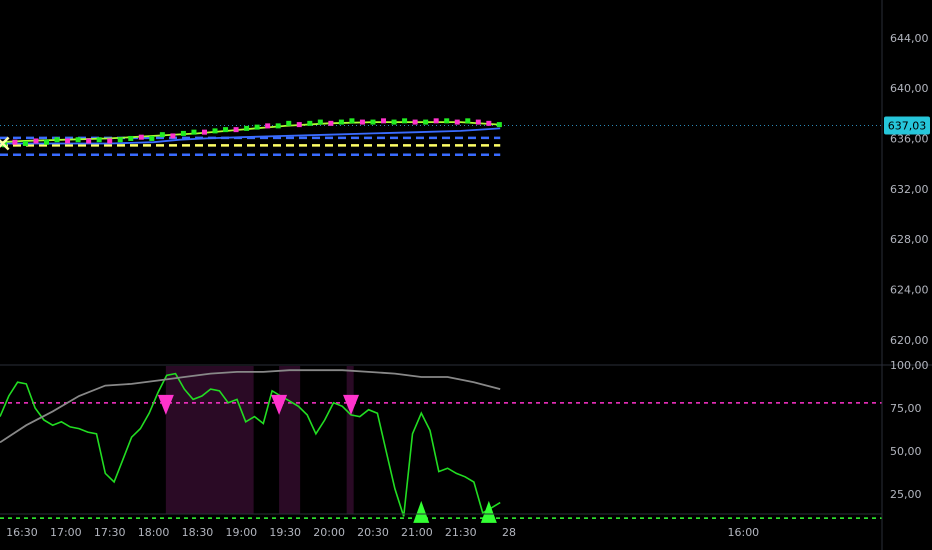 The width and height of the screenshot is (932, 550). What do you see at coordinates (909, 88) in the screenshot?
I see `price-tick-label-1: 640,00` at bounding box center [909, 88].